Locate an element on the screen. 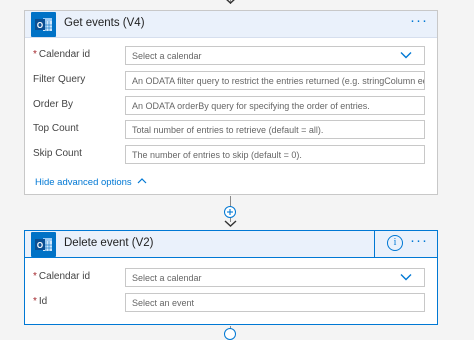  header-divider is located at coordinates (374, 244).